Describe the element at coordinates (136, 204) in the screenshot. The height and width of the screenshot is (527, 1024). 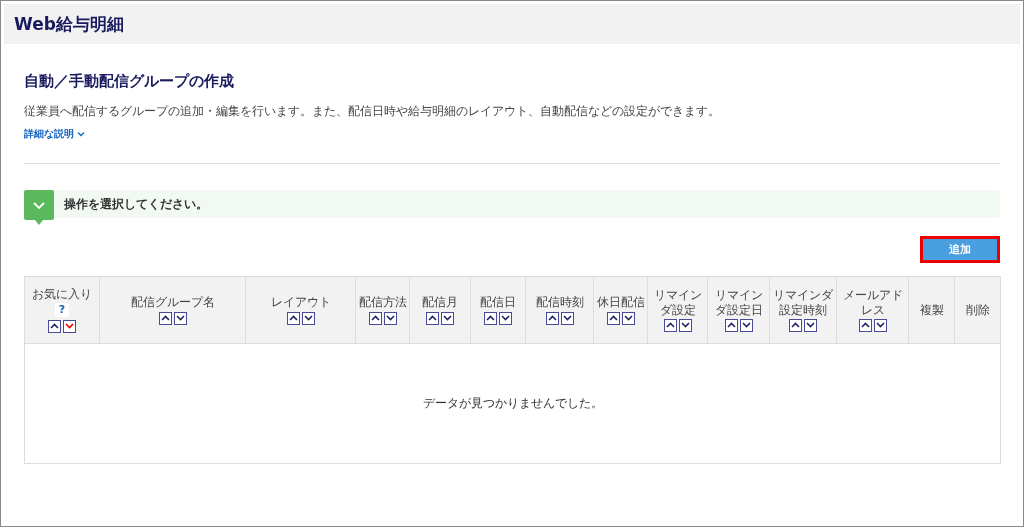
I see `notice-message: 操作を選択してください。` at that location.